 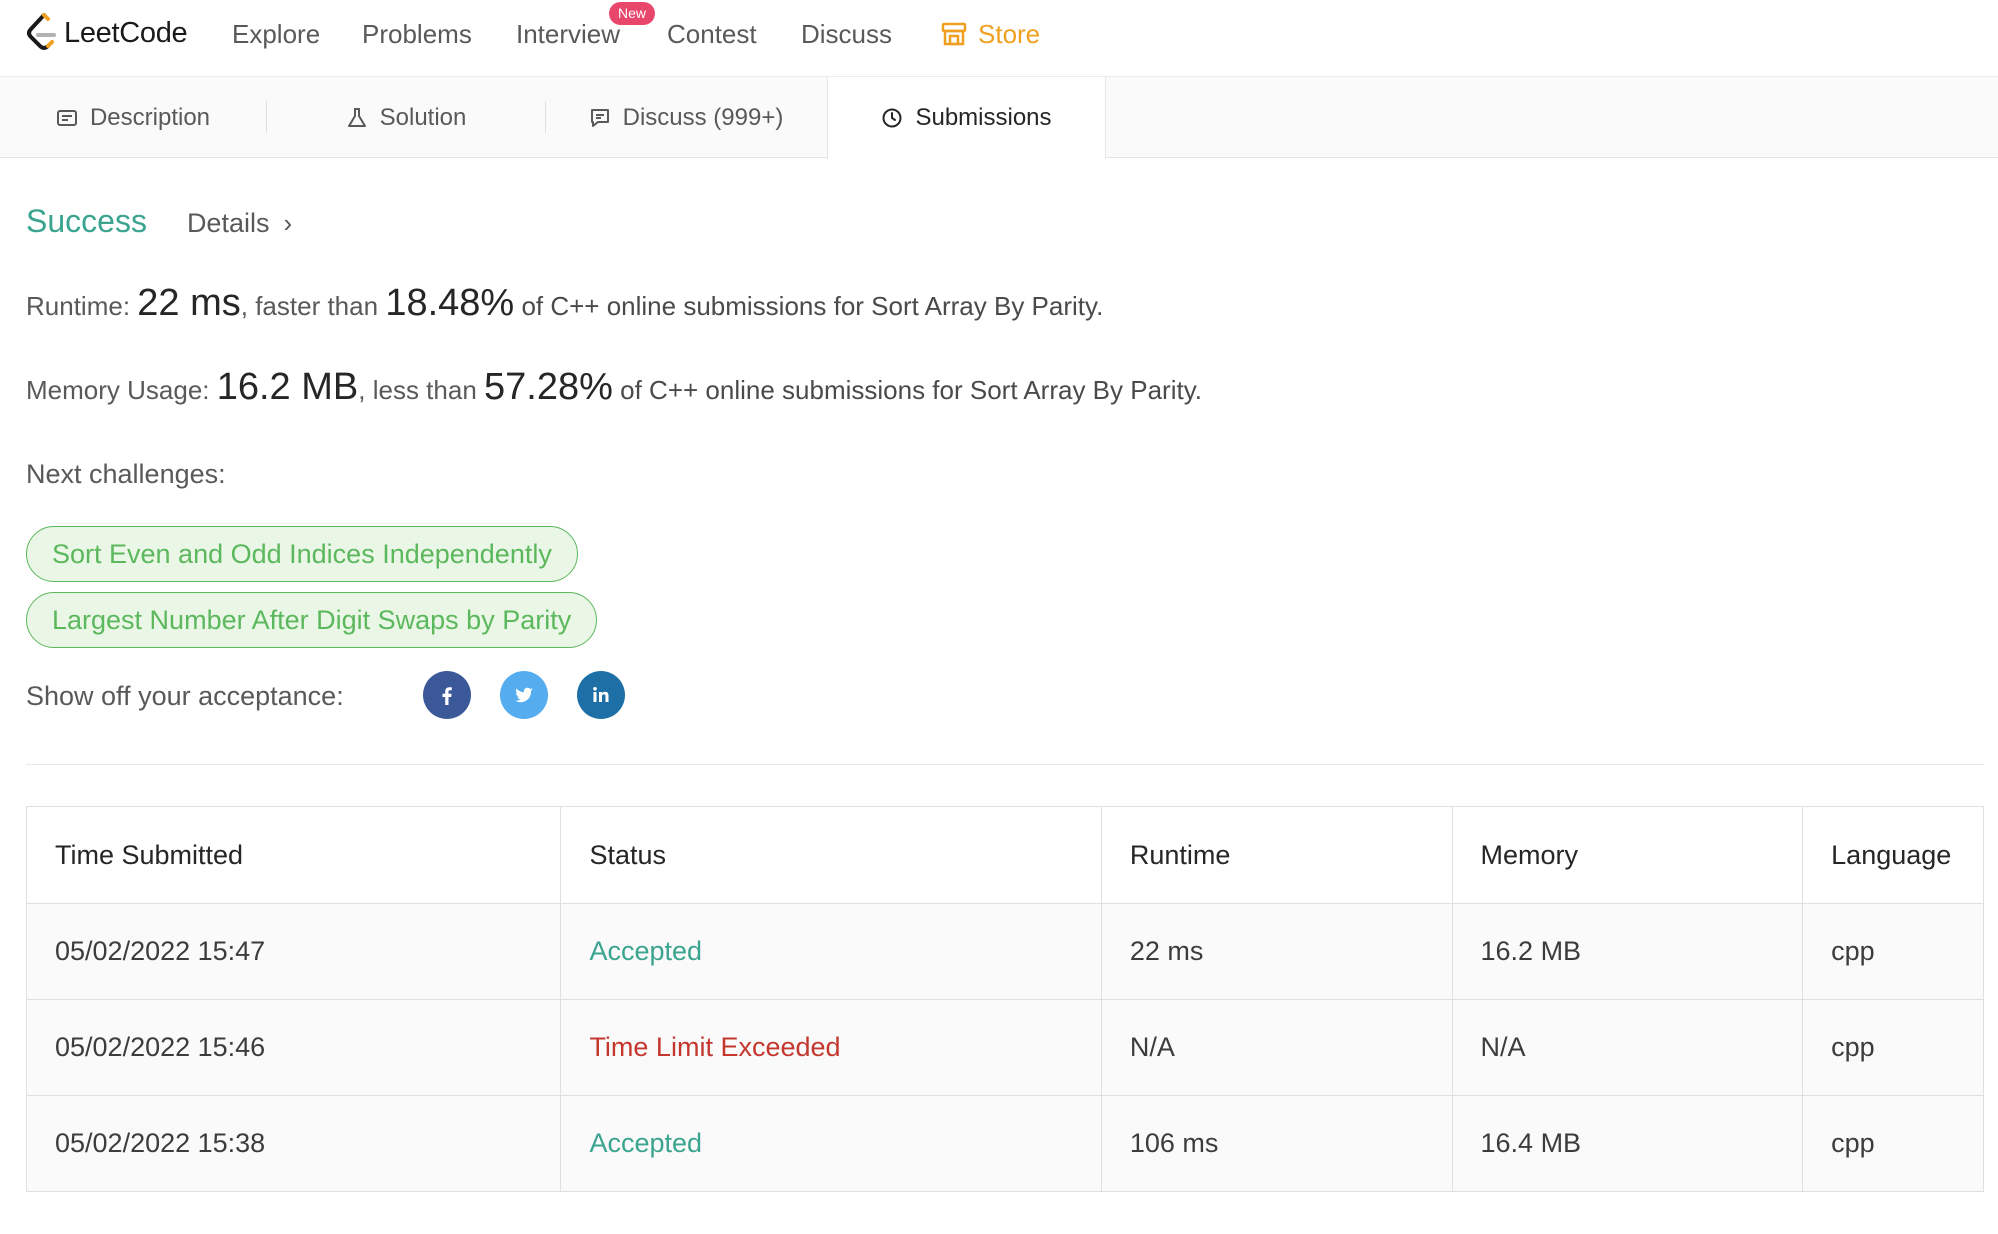 I want to click on comment-icon, so click(x=599, y=117).